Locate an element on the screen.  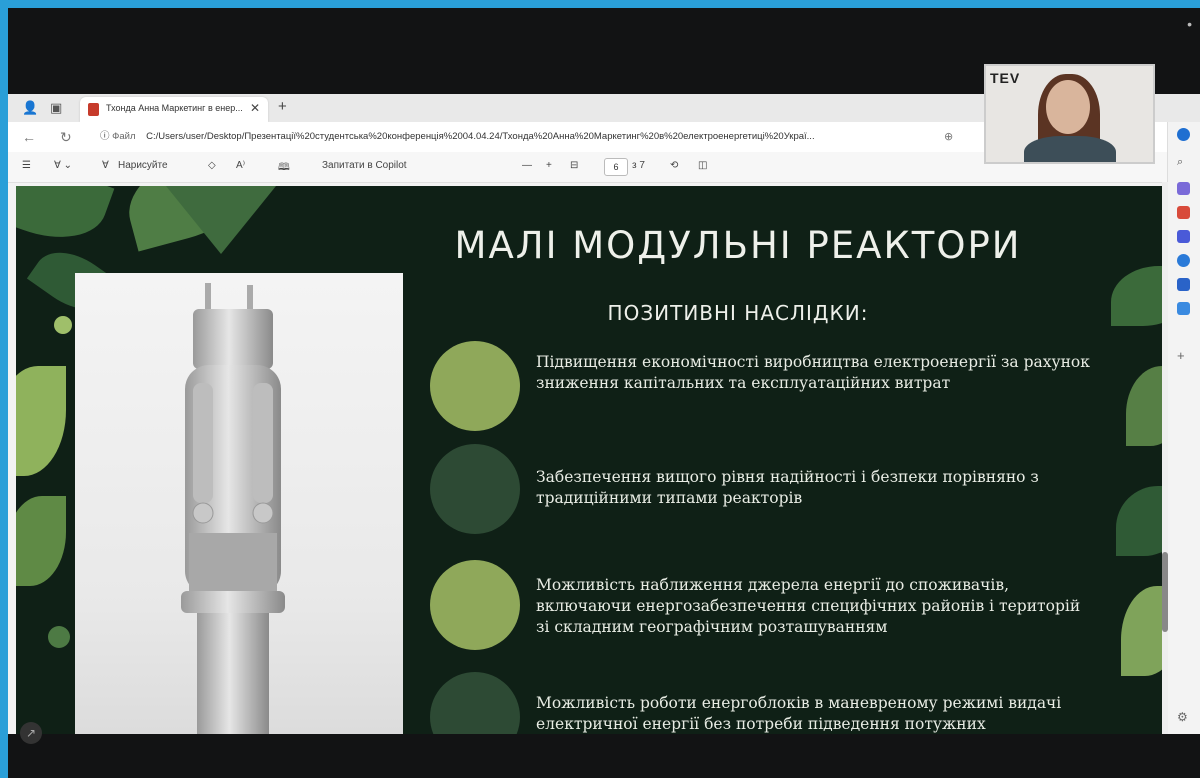
meeting-bottom-bar: ↗ is located at coordinates (604, 750).